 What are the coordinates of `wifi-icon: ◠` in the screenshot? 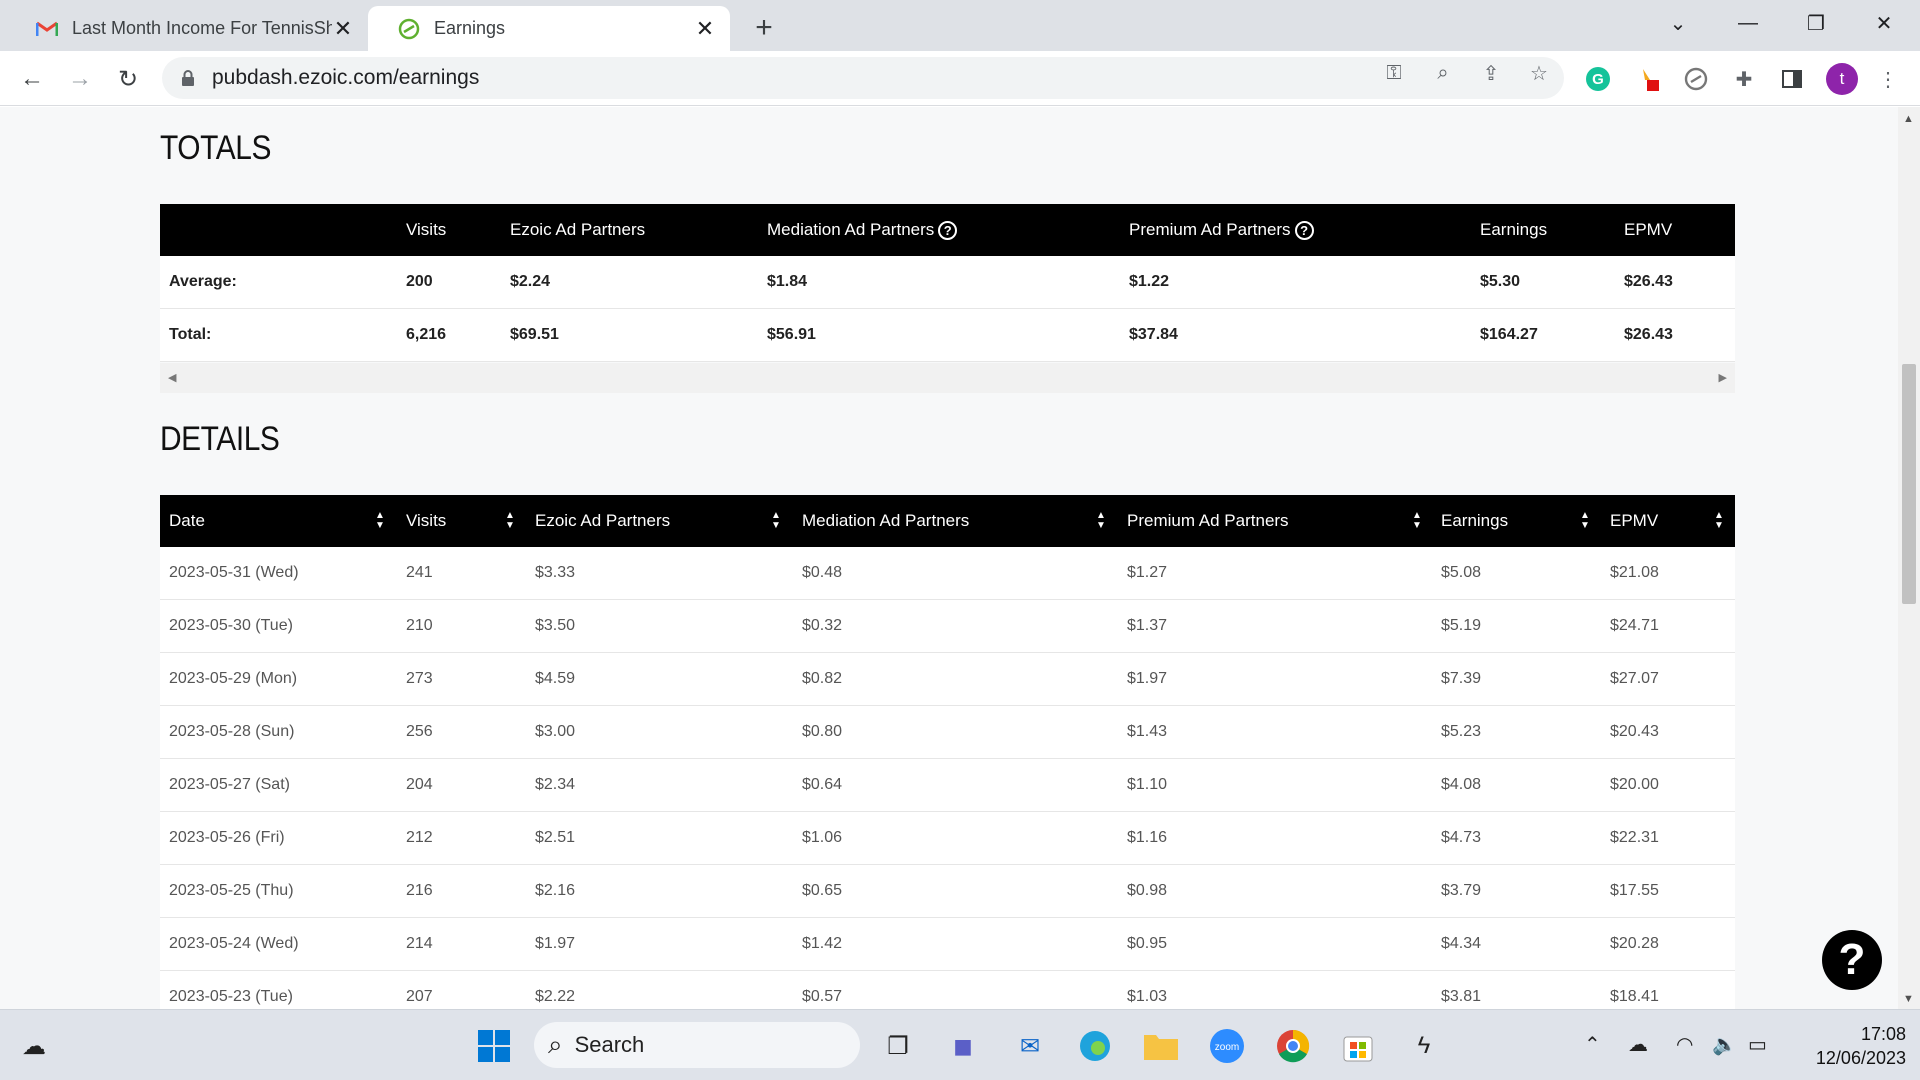 It's located at (1684, 1044).